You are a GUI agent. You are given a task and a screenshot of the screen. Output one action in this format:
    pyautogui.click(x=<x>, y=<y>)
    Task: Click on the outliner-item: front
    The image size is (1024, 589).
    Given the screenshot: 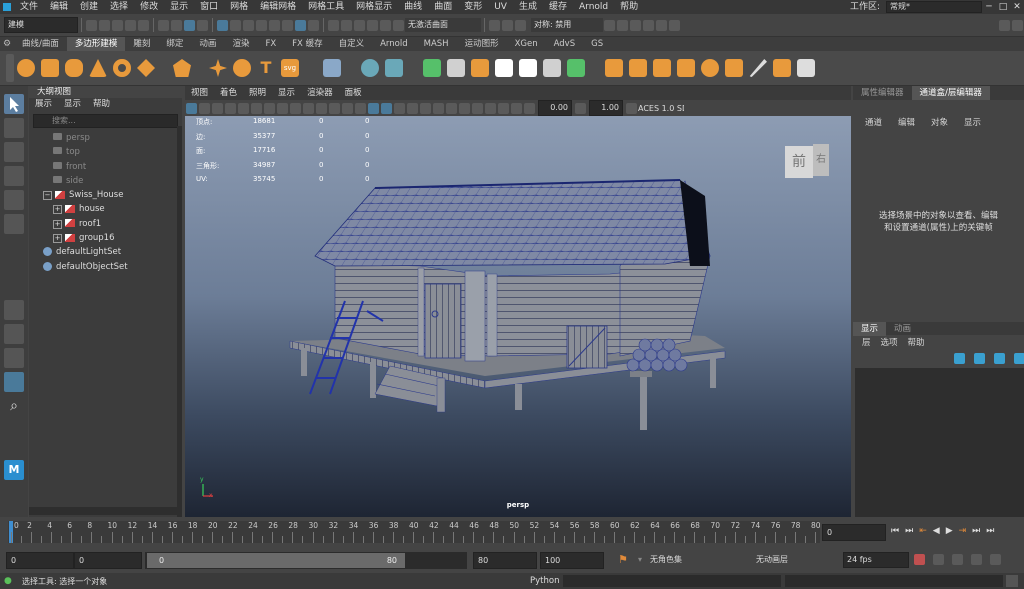 What is the action you would take?
    pyautogui.click(x=105, y=167)
    